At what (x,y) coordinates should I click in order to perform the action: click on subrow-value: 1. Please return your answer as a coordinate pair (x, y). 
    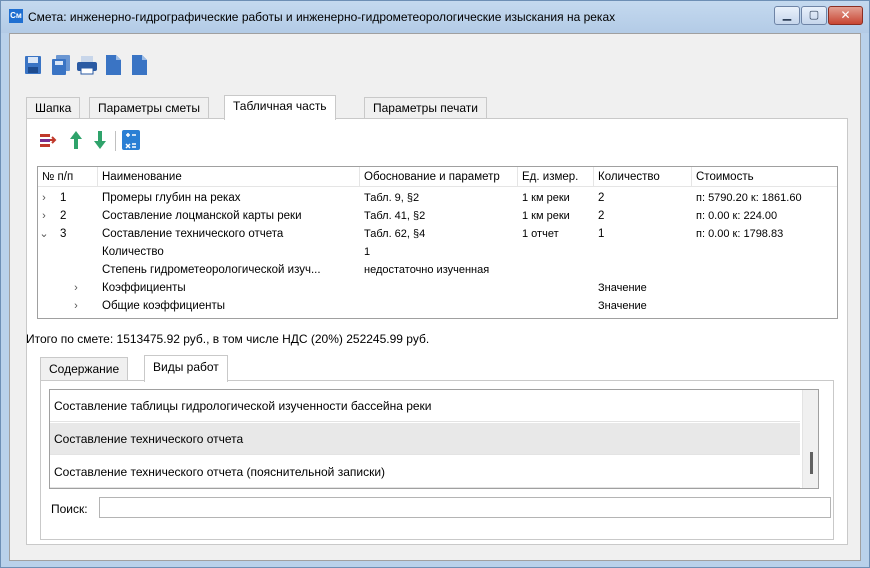
    Looking at the image, I should click on (444, 252).